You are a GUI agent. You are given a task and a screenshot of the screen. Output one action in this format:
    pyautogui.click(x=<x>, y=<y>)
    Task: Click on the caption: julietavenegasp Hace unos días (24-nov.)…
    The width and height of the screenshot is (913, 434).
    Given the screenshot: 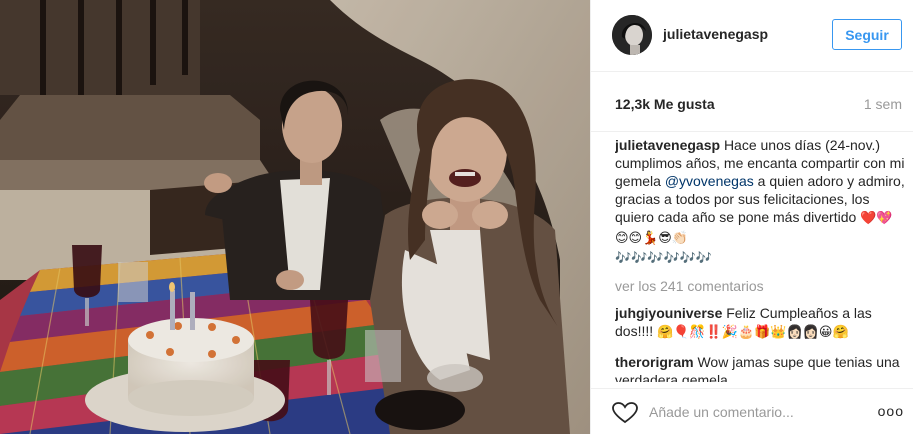 What is the action you would take?
    pyautogui.click(x=760, y=202)
    